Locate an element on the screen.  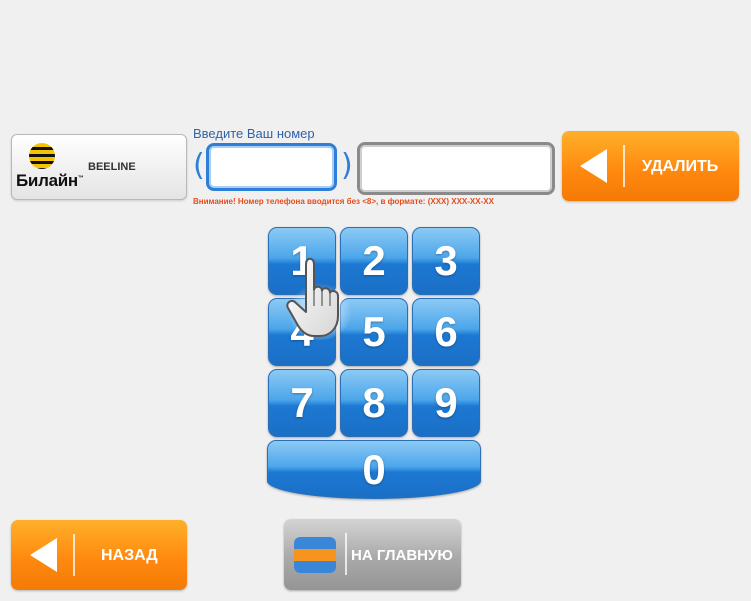
delete-button-label: УДАЛИТЬ is located at coordinates (680, 166).